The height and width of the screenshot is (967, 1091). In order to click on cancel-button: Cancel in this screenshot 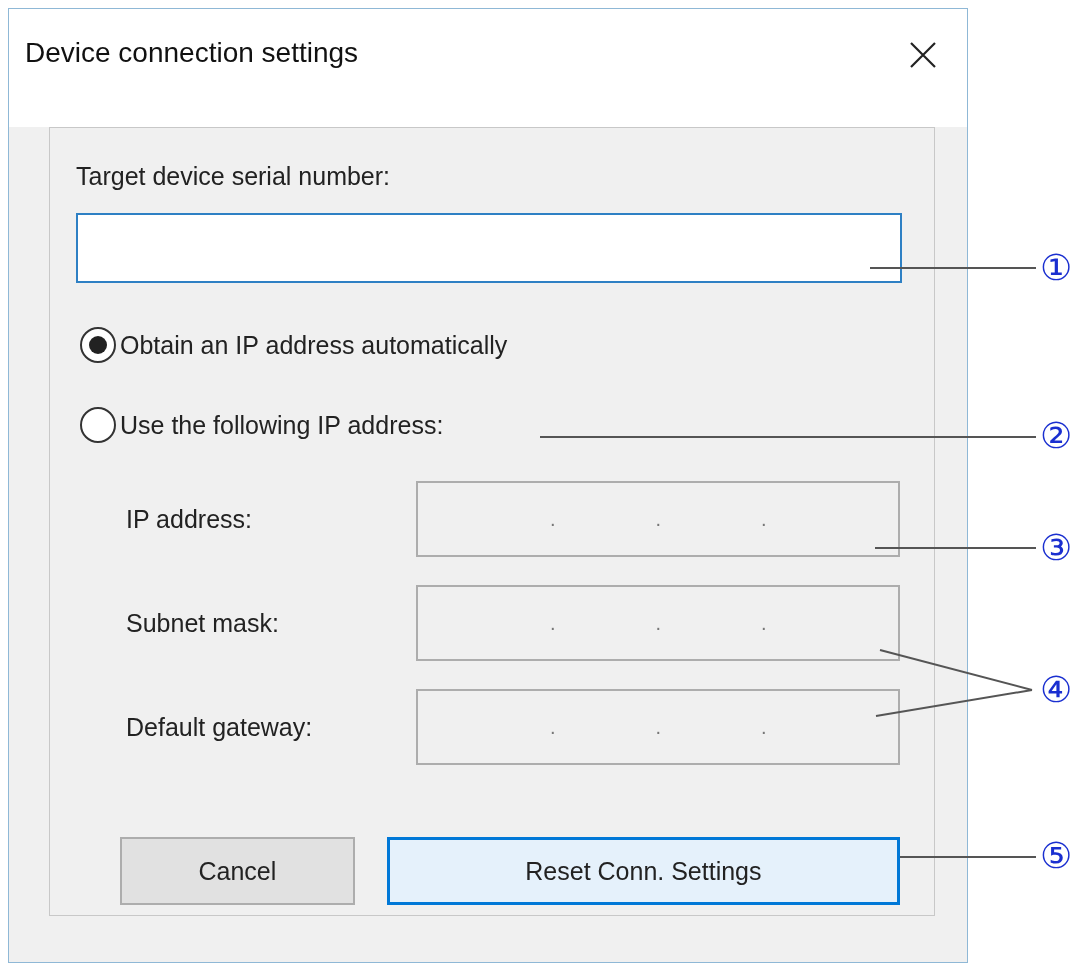, I will do `click(237, 871)`.